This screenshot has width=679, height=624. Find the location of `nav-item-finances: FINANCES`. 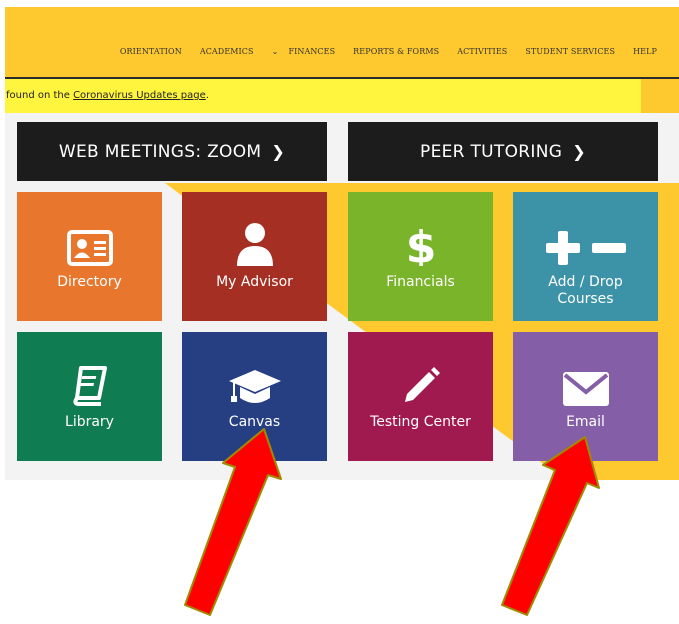

nav-item-finances: FINANCES is located at coordinates (311, 51).